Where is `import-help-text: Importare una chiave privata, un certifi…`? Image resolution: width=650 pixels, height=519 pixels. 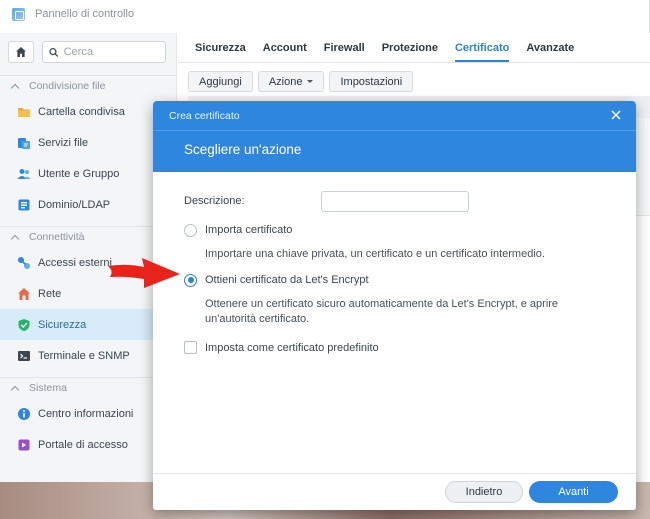
import-help-text: Importare una chiave privata, un certifi… is located at coordinates (375, 254).